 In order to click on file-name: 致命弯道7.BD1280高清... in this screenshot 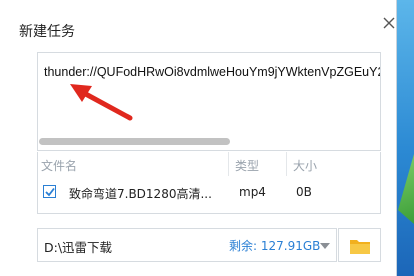, I will do `click(140, 194)`.